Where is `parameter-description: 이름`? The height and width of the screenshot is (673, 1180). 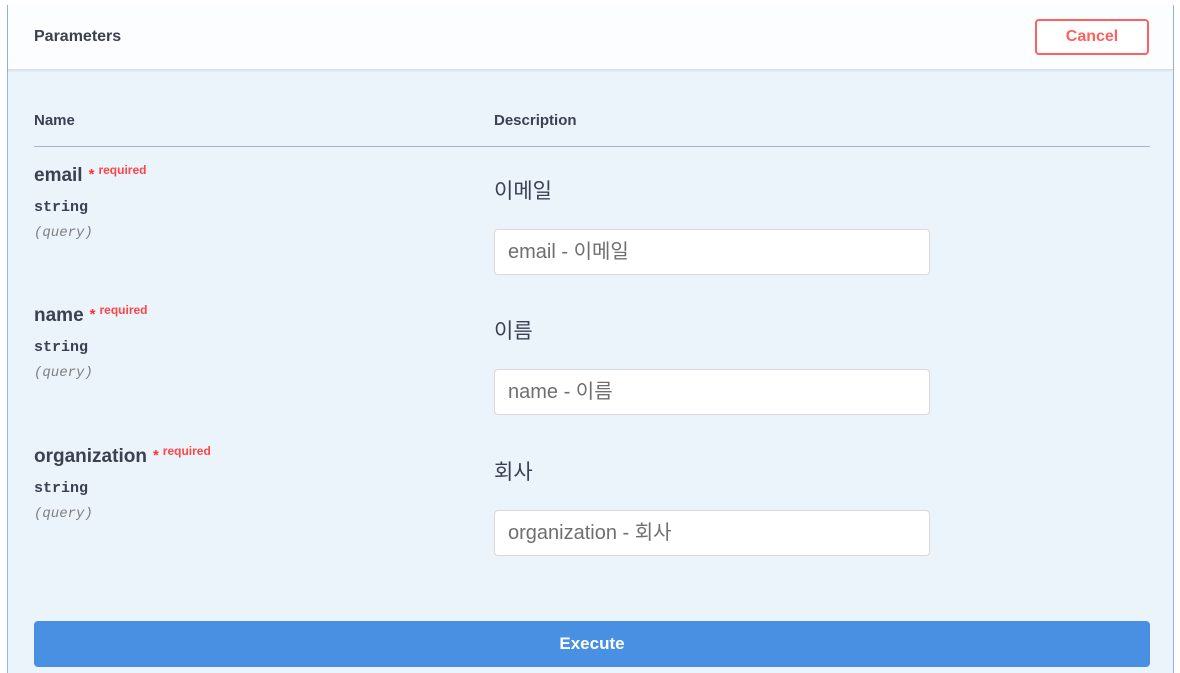
parameter-description: 이름 is located at coordinates (513, 331).